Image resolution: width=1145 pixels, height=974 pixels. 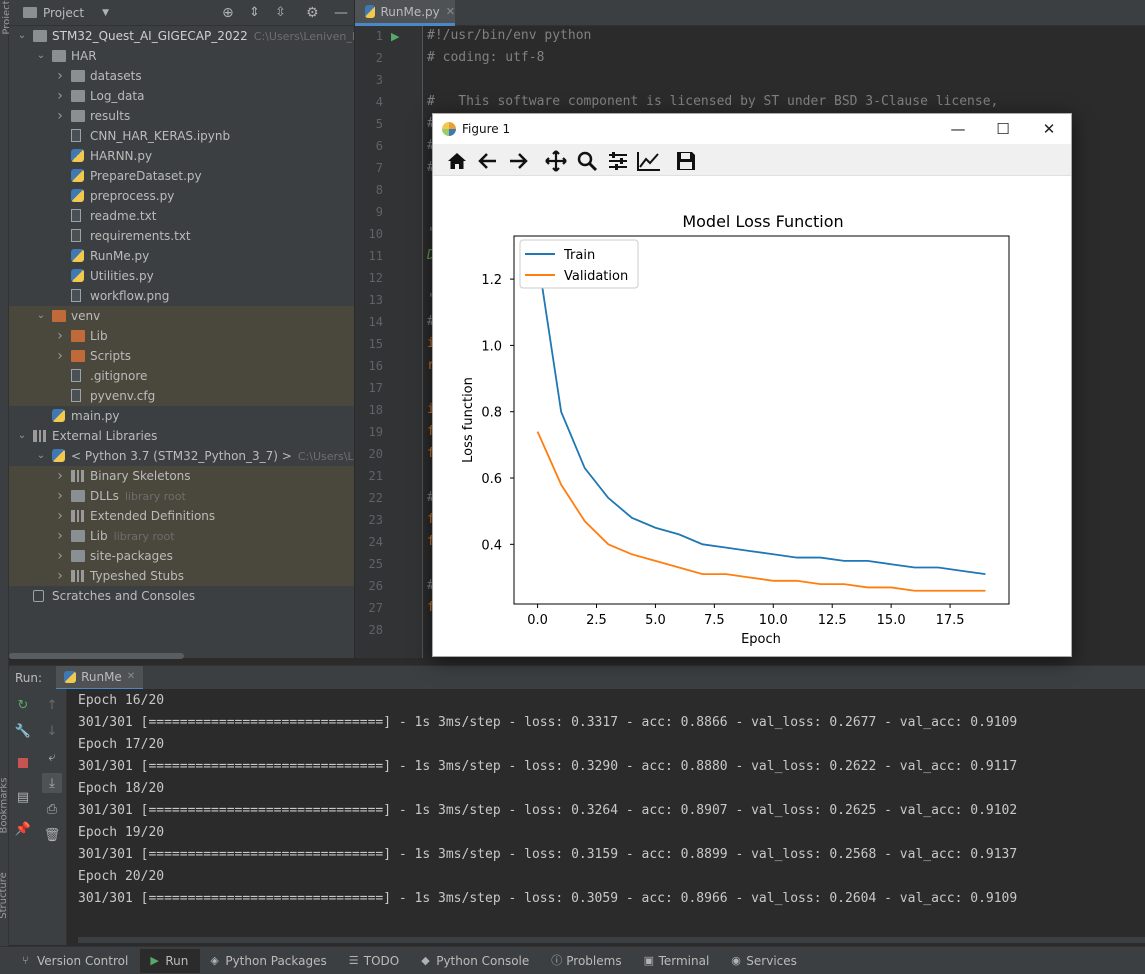 What do you see at coordinates (181, 376) in the screenshot?
I see `tree-item: .gitignore` at bounding box center [181, 376].